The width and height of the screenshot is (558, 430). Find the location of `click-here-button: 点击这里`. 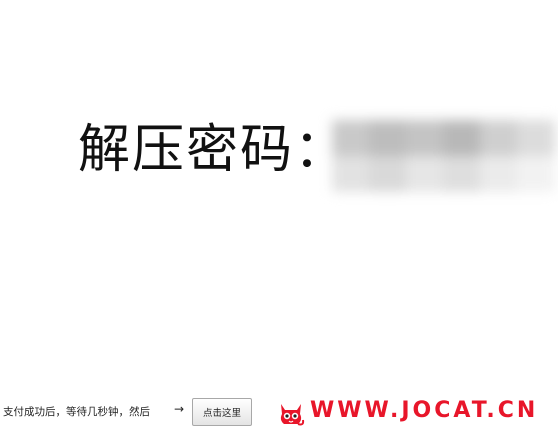

click-here-button: 点击这里 is located at coordinates (222, 412).